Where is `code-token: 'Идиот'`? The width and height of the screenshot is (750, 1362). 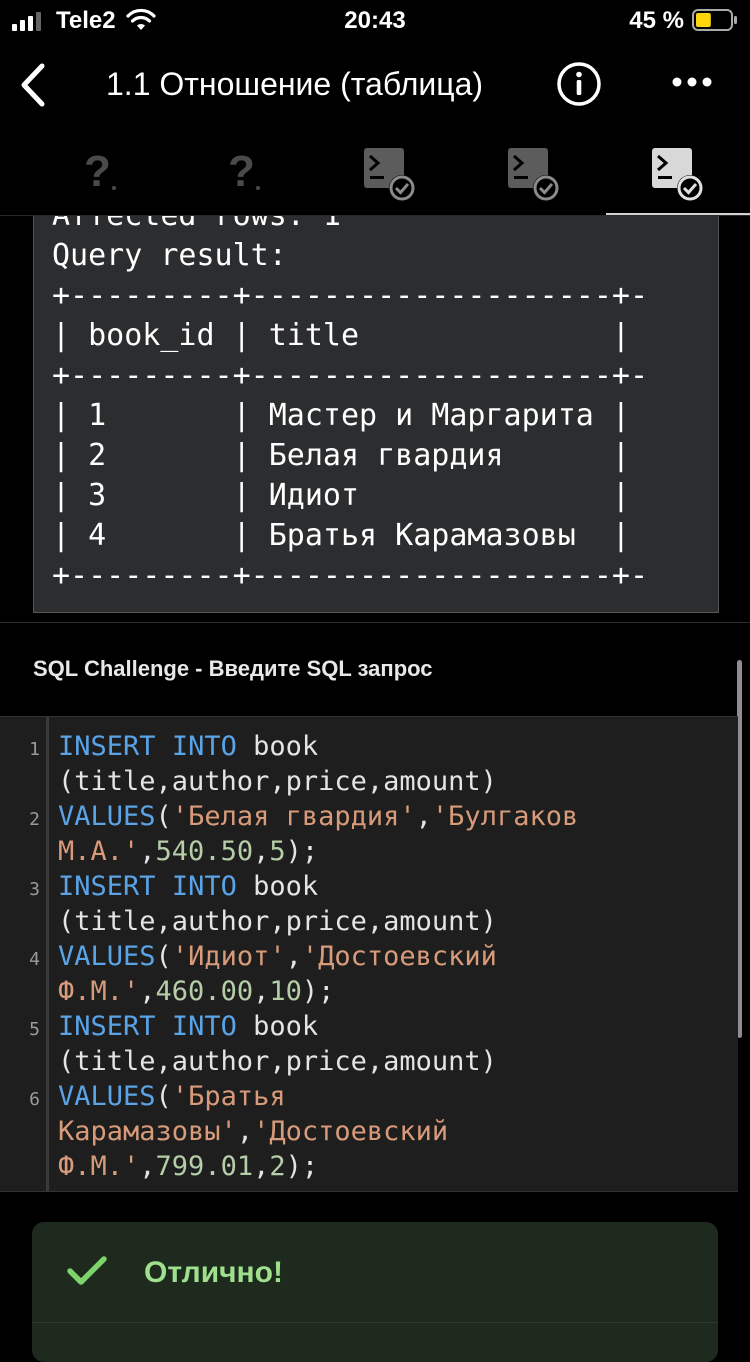
code-token: 'Идиот' is located at coordinates (228, 956).